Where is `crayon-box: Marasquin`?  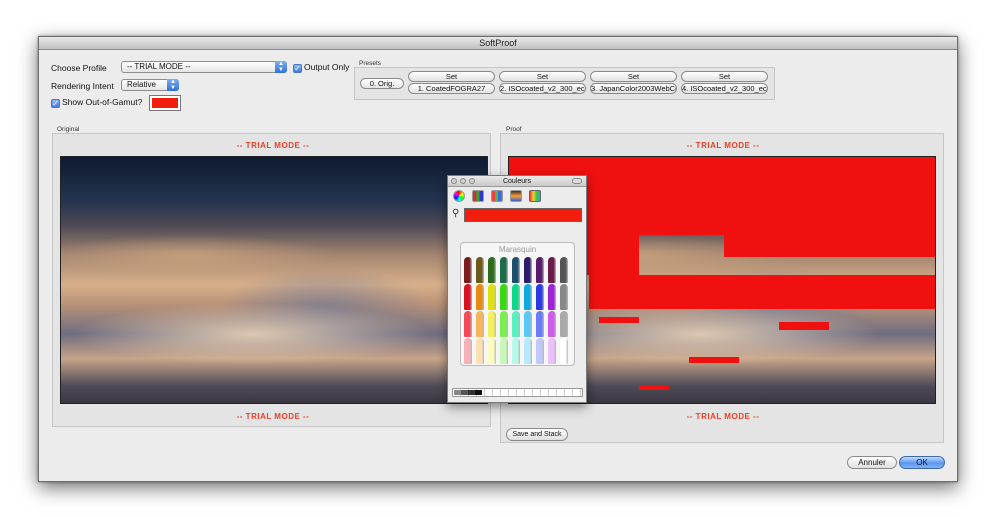
crayon-box: Marasquin is located at coordinates (517, 304).